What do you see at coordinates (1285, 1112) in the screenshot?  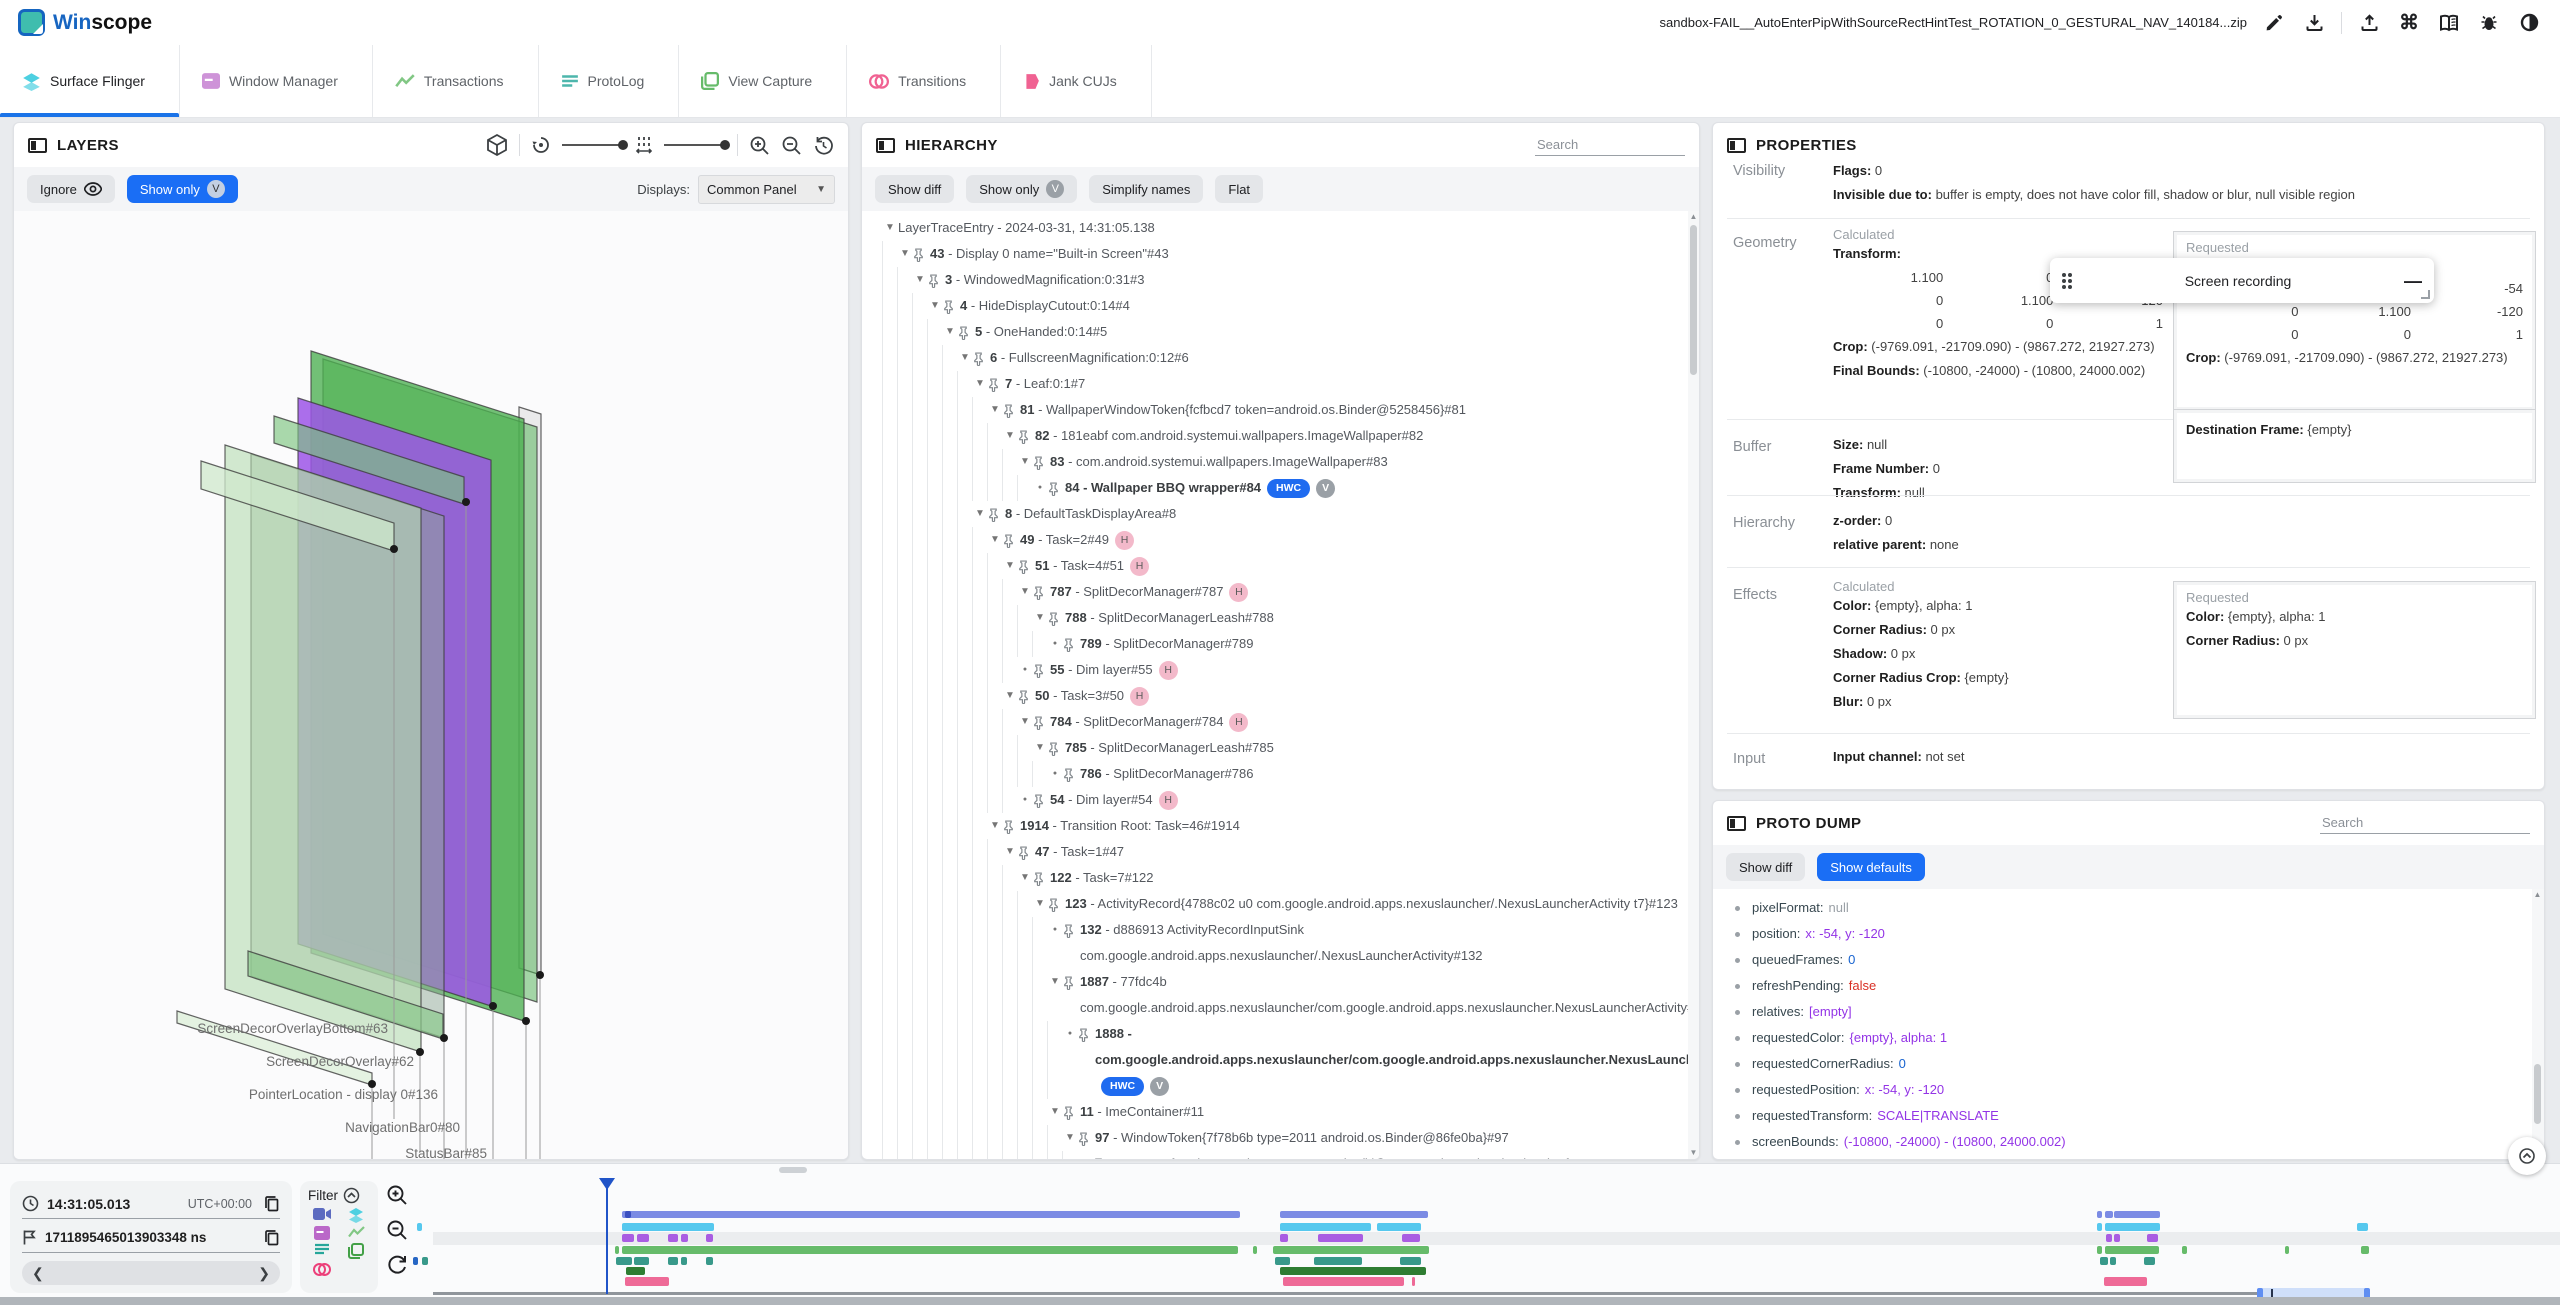 I see `tree-row: ▼ 11 - ImeContainer#11` at bounding box center [1285, 1112].